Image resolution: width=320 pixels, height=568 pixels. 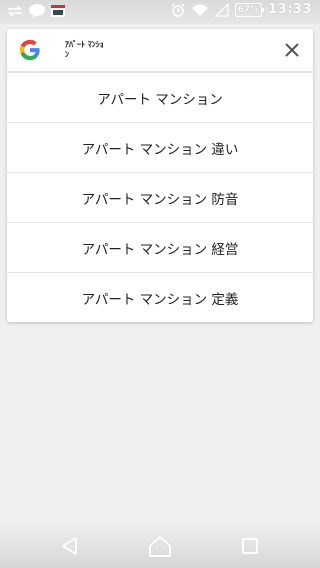 I want to click on clock: 13:33, so click(x=290, y=9).